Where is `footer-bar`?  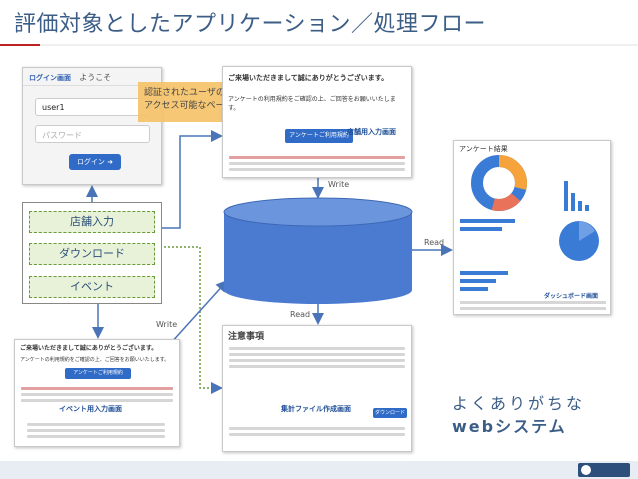
footer-bar is located at coordinates (319, 470).